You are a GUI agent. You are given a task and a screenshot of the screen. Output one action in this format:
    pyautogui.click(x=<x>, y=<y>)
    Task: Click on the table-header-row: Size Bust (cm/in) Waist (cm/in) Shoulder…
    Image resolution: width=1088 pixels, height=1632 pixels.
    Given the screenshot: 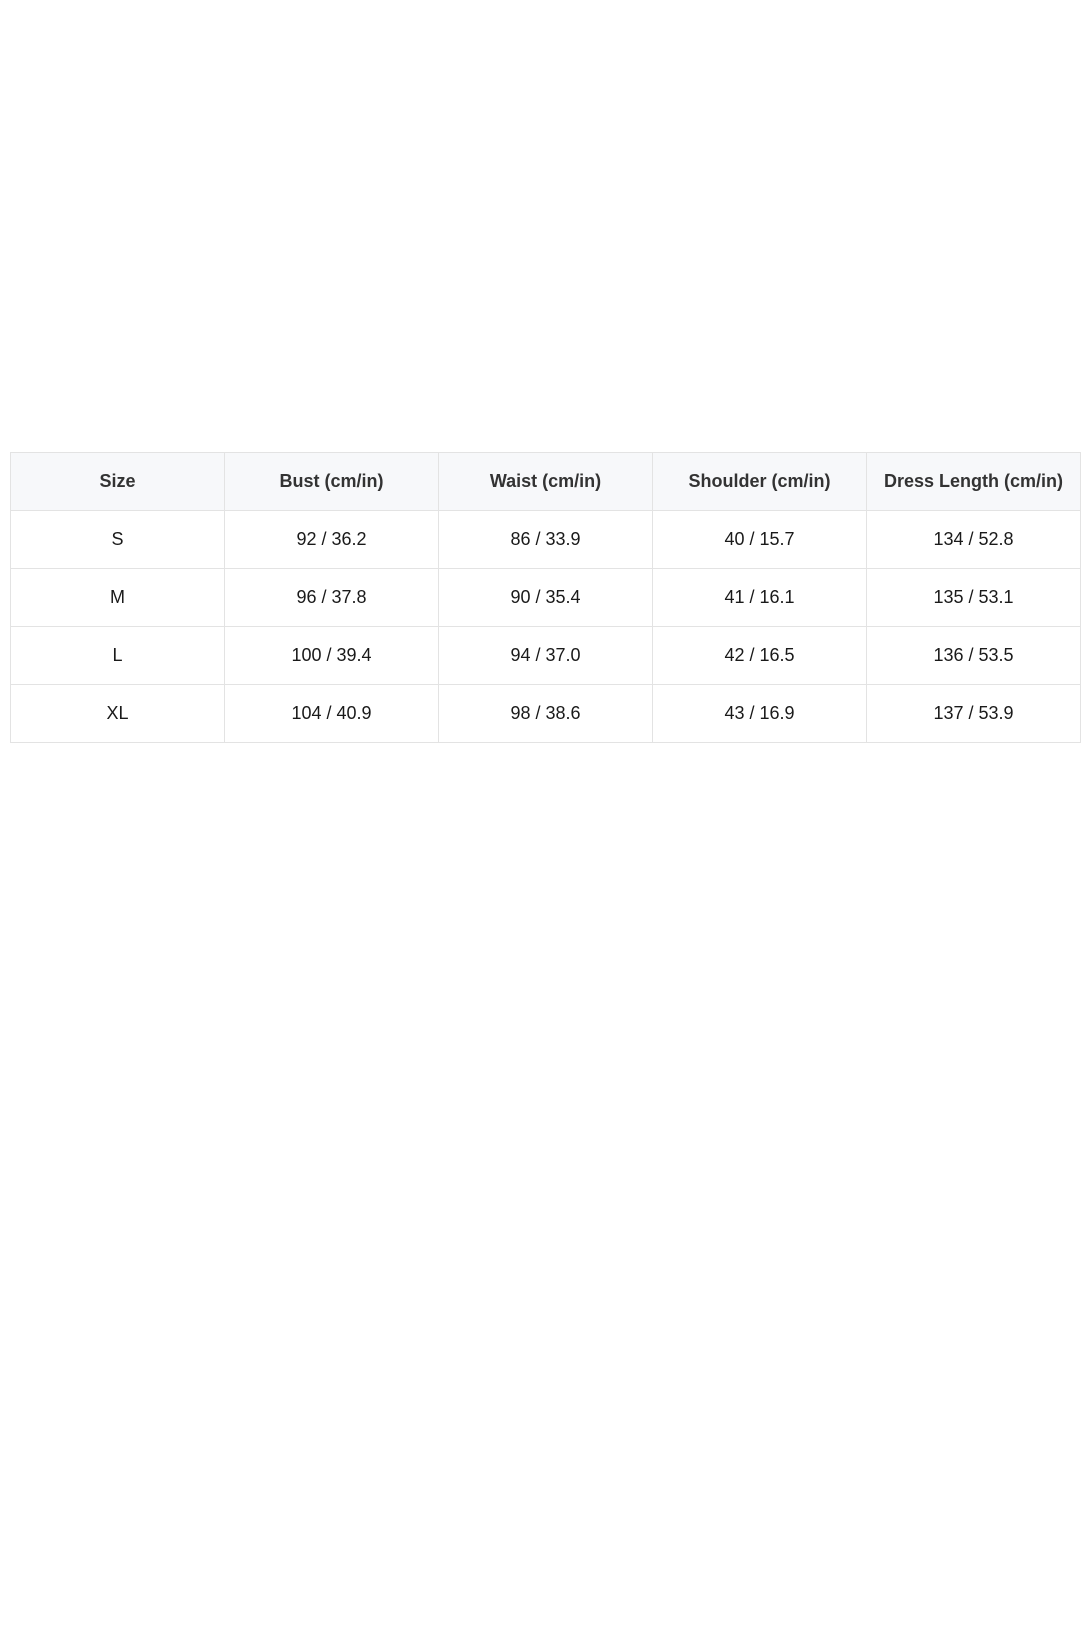 What is the action you would take?
    pyautogui.click(x=545, y=481)
    